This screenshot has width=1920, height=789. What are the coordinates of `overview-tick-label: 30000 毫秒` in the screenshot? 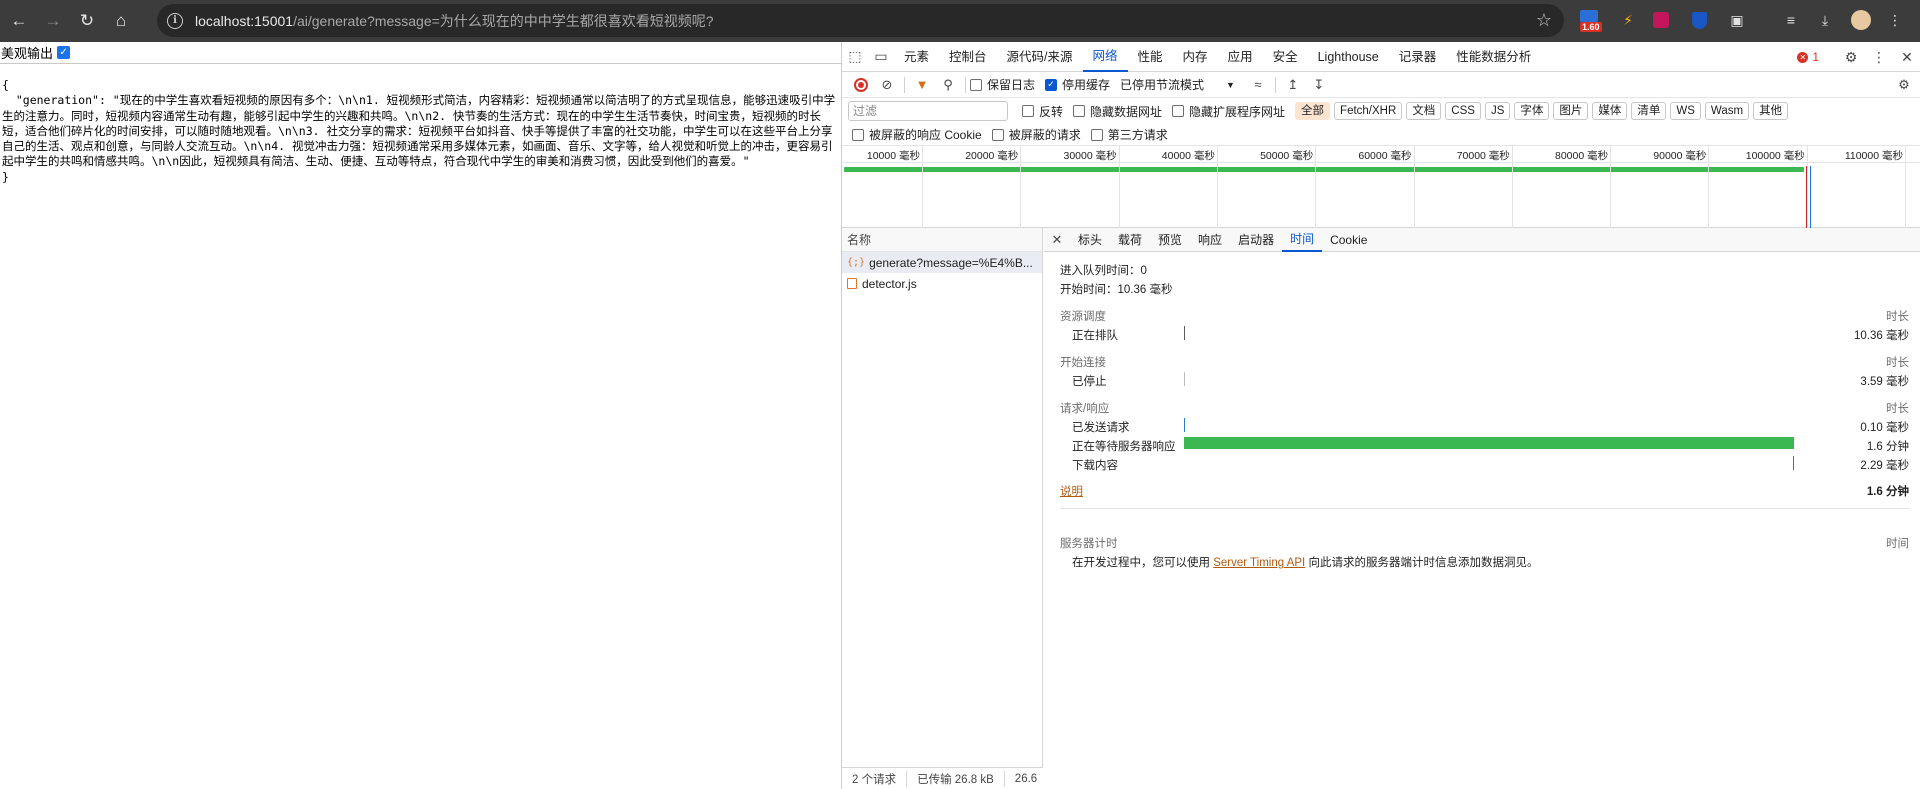 It's located at (1090, 156).